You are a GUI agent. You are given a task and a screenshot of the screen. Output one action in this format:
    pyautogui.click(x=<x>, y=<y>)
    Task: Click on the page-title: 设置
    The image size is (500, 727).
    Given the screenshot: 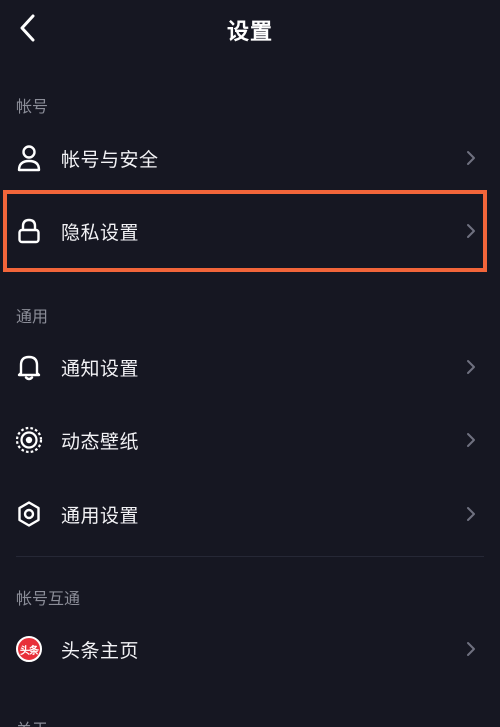 What is the action you would take?
    pyautogui.click(x=249, y=32)
    